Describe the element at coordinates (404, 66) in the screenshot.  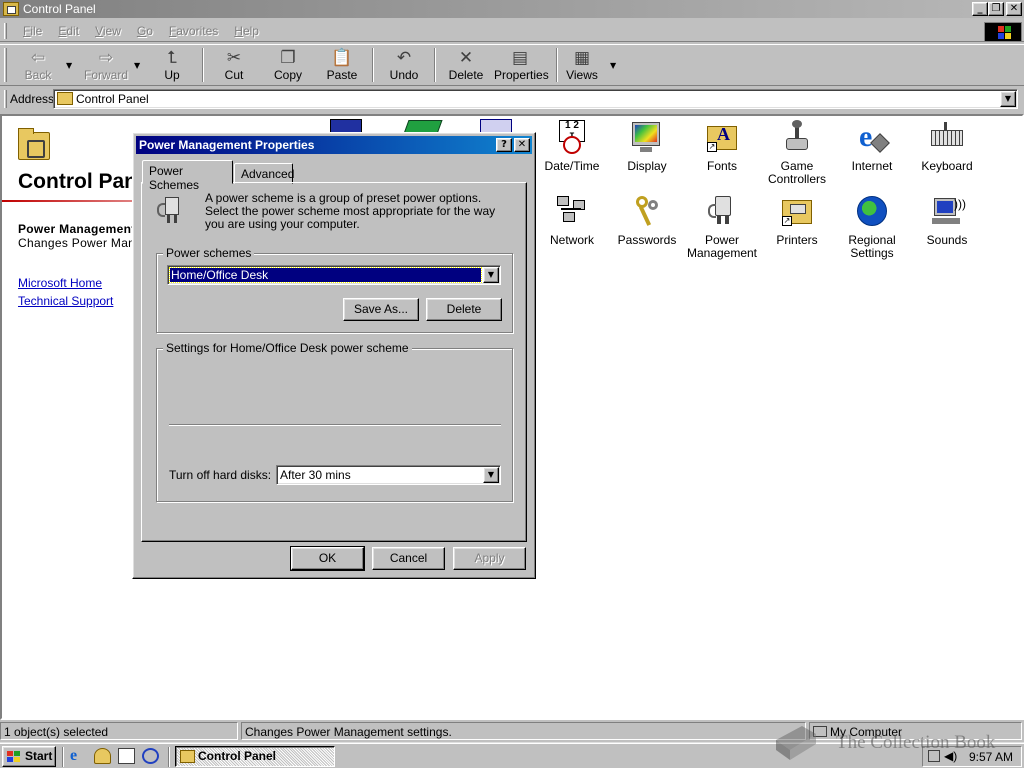
I see `undo-button: ↶ Undo` at that location.